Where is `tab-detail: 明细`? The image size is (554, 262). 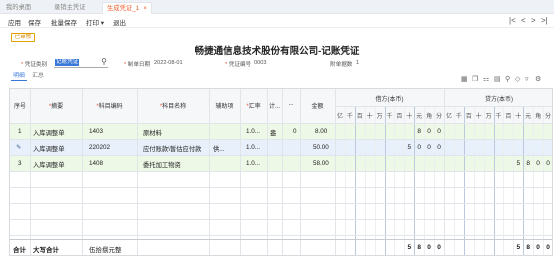
tab-detail: 明细 is located at coordinates (19, 76).